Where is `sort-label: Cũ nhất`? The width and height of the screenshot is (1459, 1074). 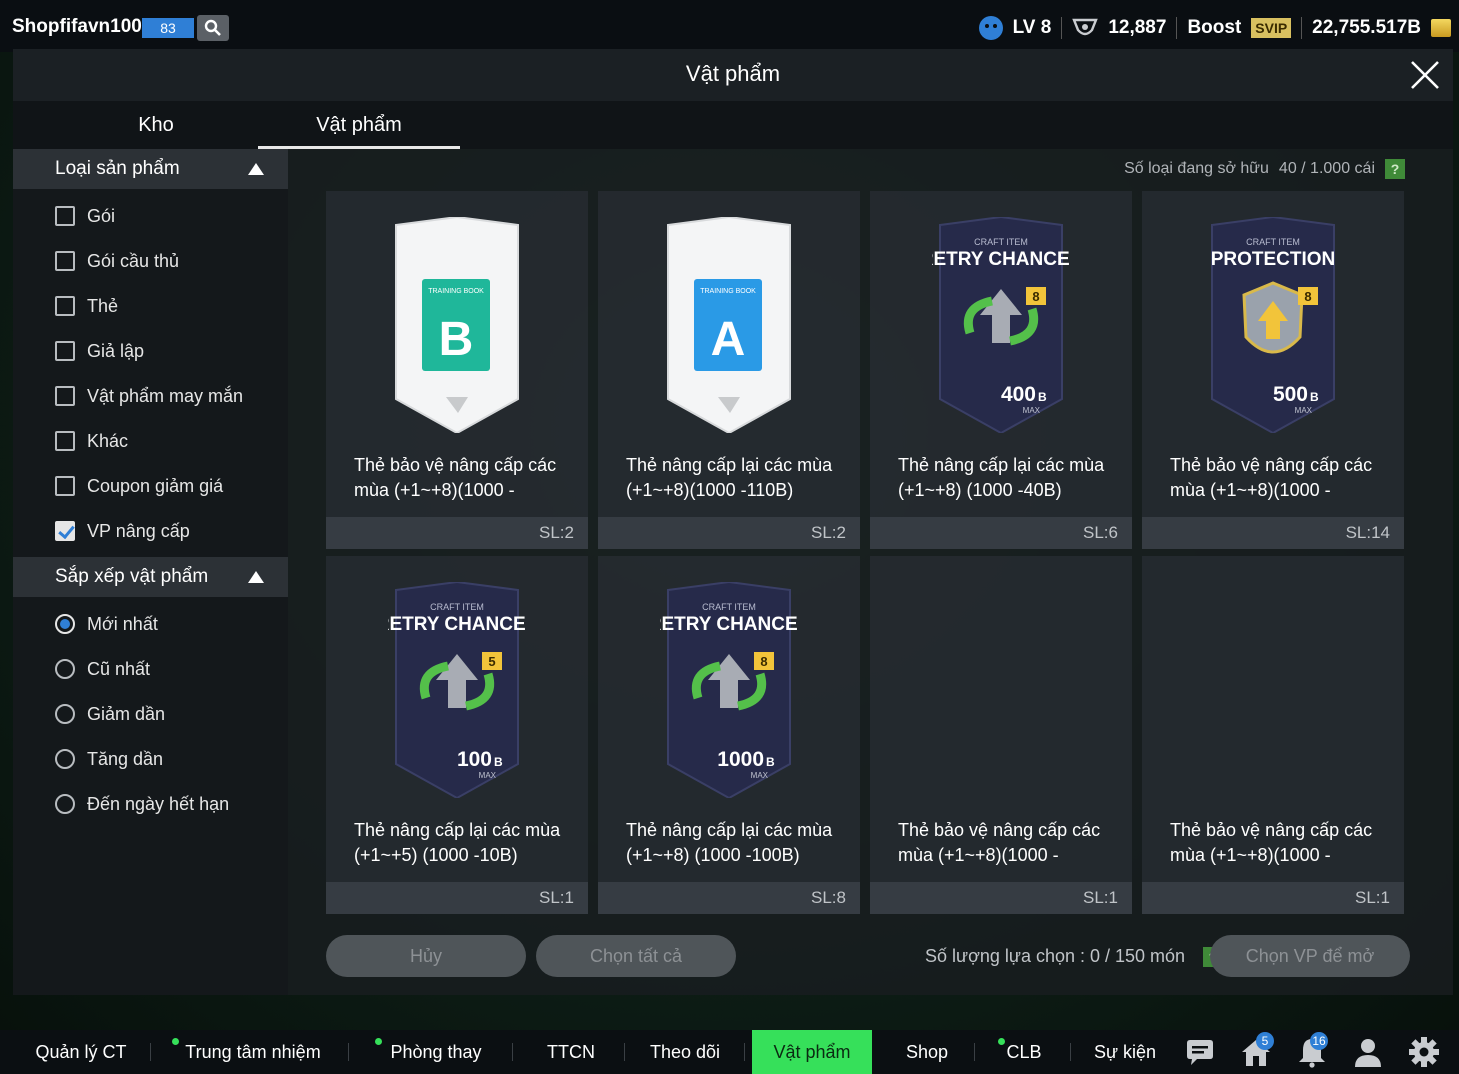 sort-label: Cũ nhất is located at coordinates (119, 668).